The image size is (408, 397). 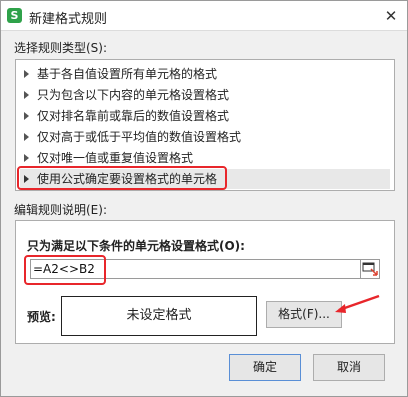 I want to click on close-icon: ✕, so click(x=391, y=16).